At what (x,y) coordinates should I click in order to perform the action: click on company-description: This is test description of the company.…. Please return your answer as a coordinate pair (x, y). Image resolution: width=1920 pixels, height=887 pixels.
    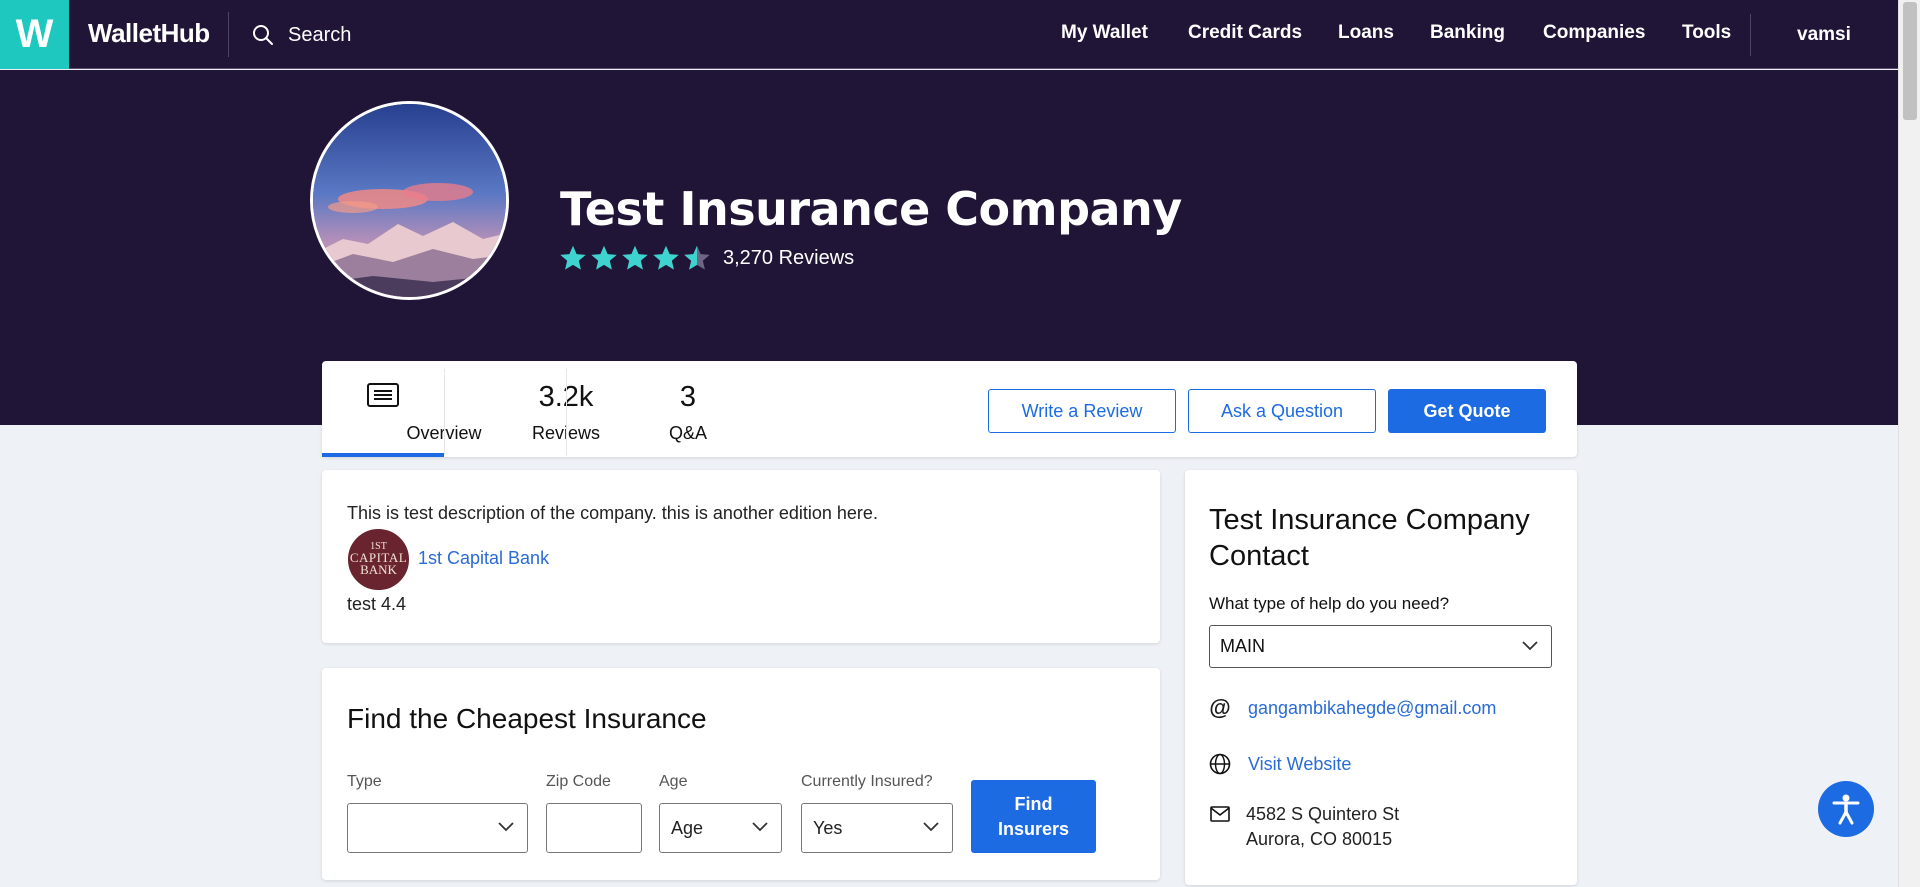
    Looking at the image, I should click on (612, 513).